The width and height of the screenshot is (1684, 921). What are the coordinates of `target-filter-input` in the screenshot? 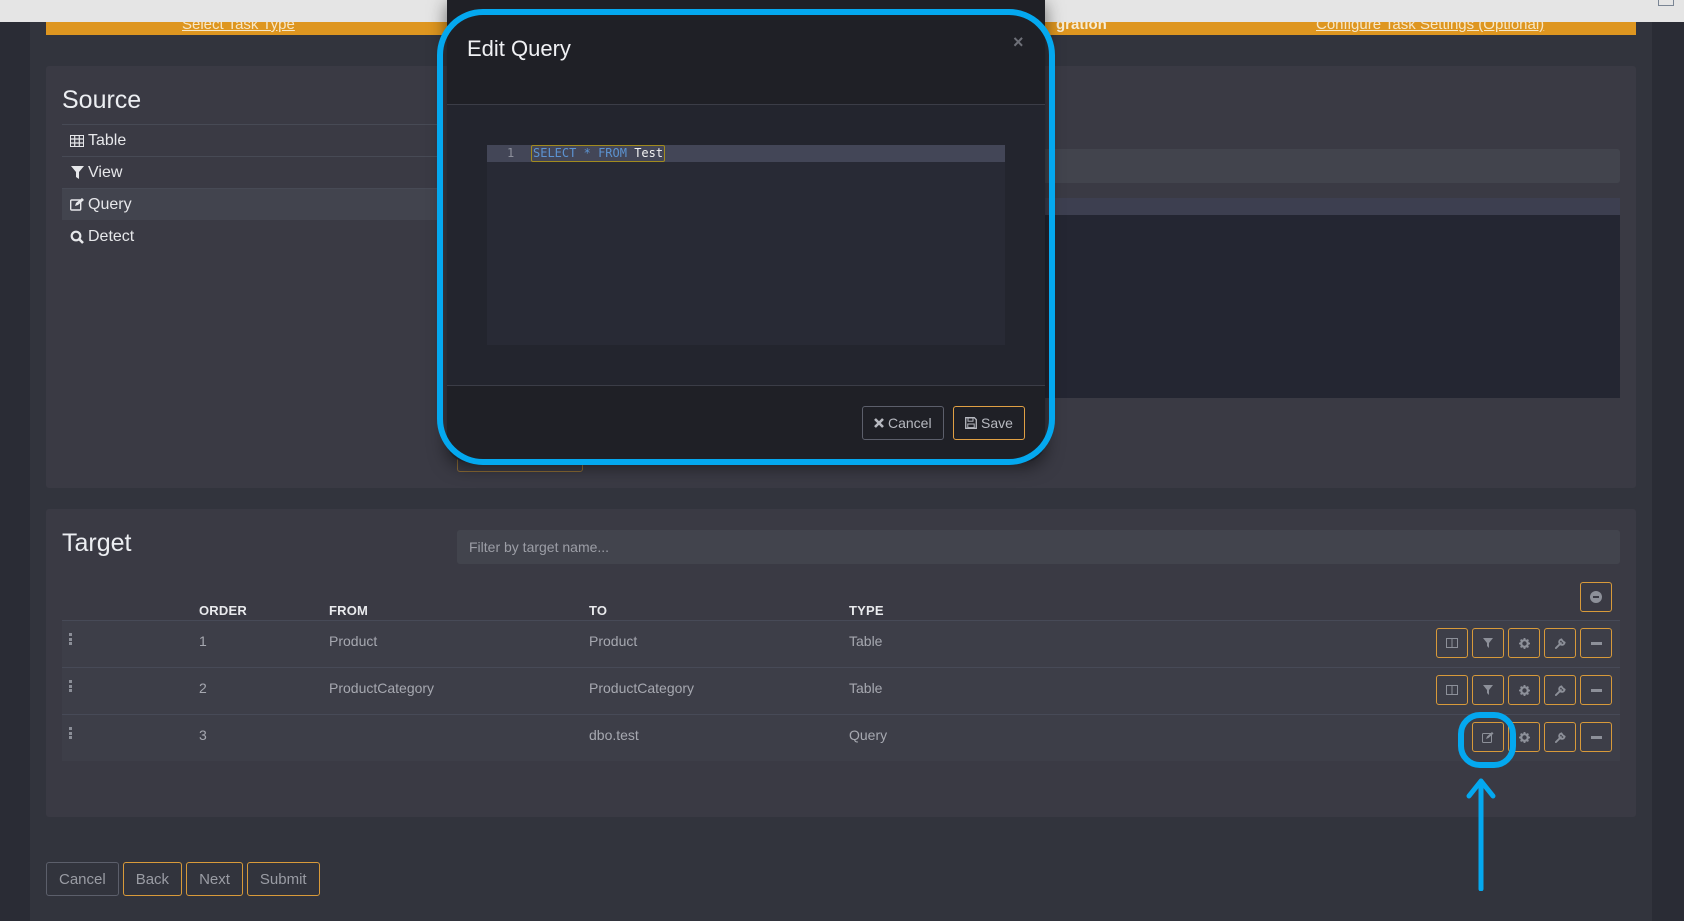 It's located at (1038, 547).